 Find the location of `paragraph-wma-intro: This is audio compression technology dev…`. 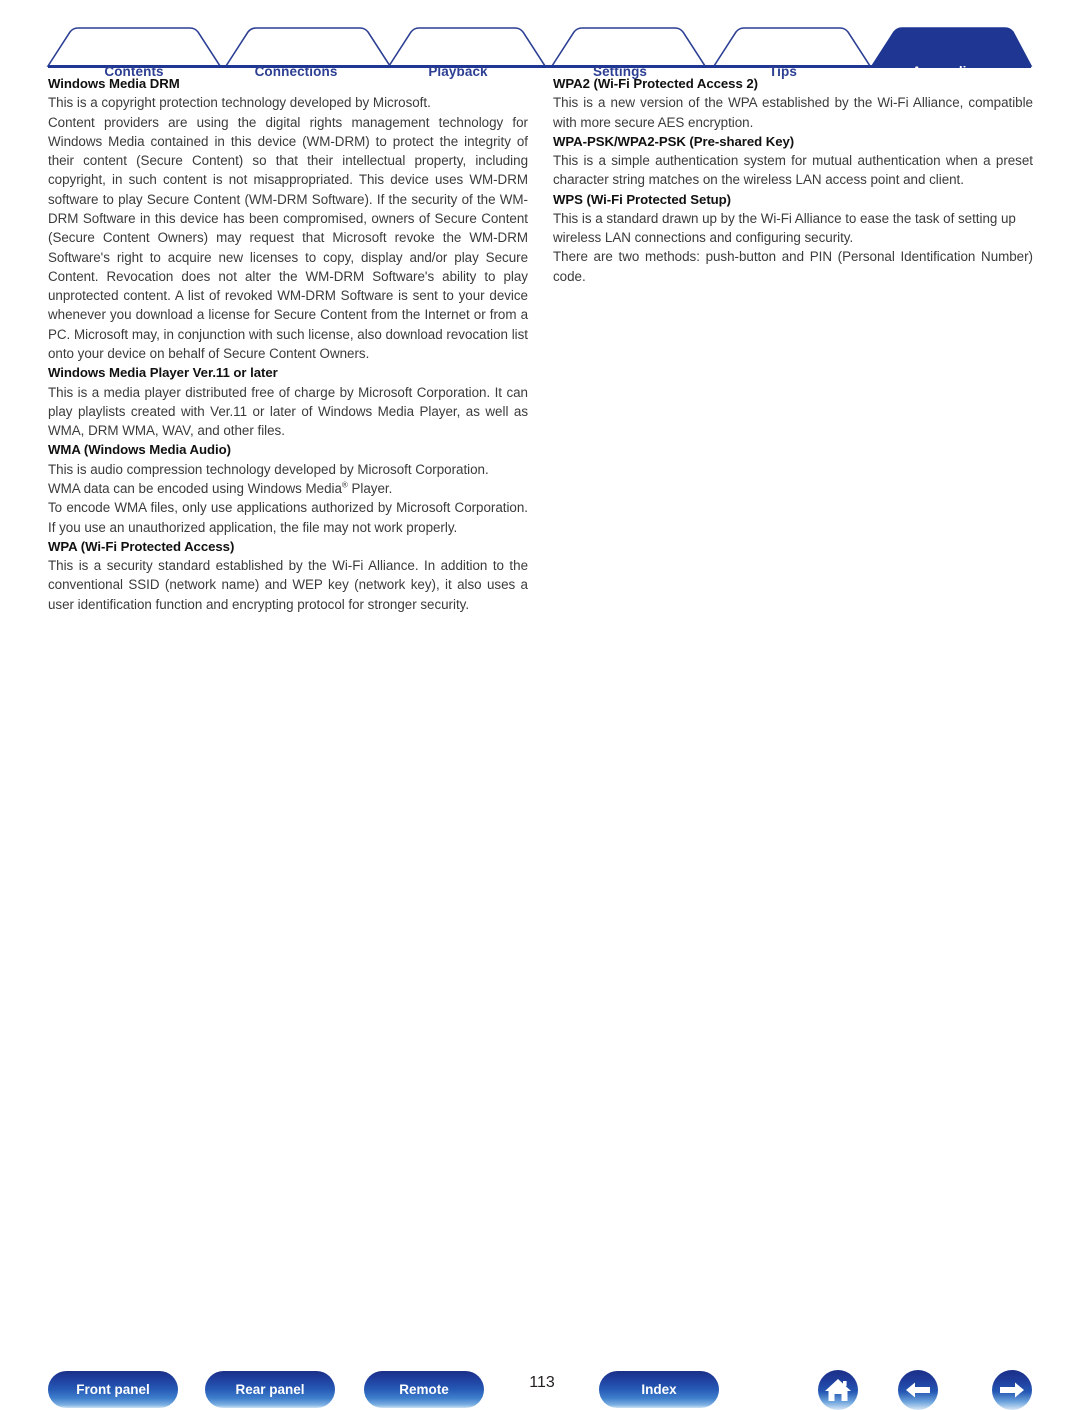

paragraph-wma-intro: This is audio compression technology dev… is located at coordinates (268, 469).